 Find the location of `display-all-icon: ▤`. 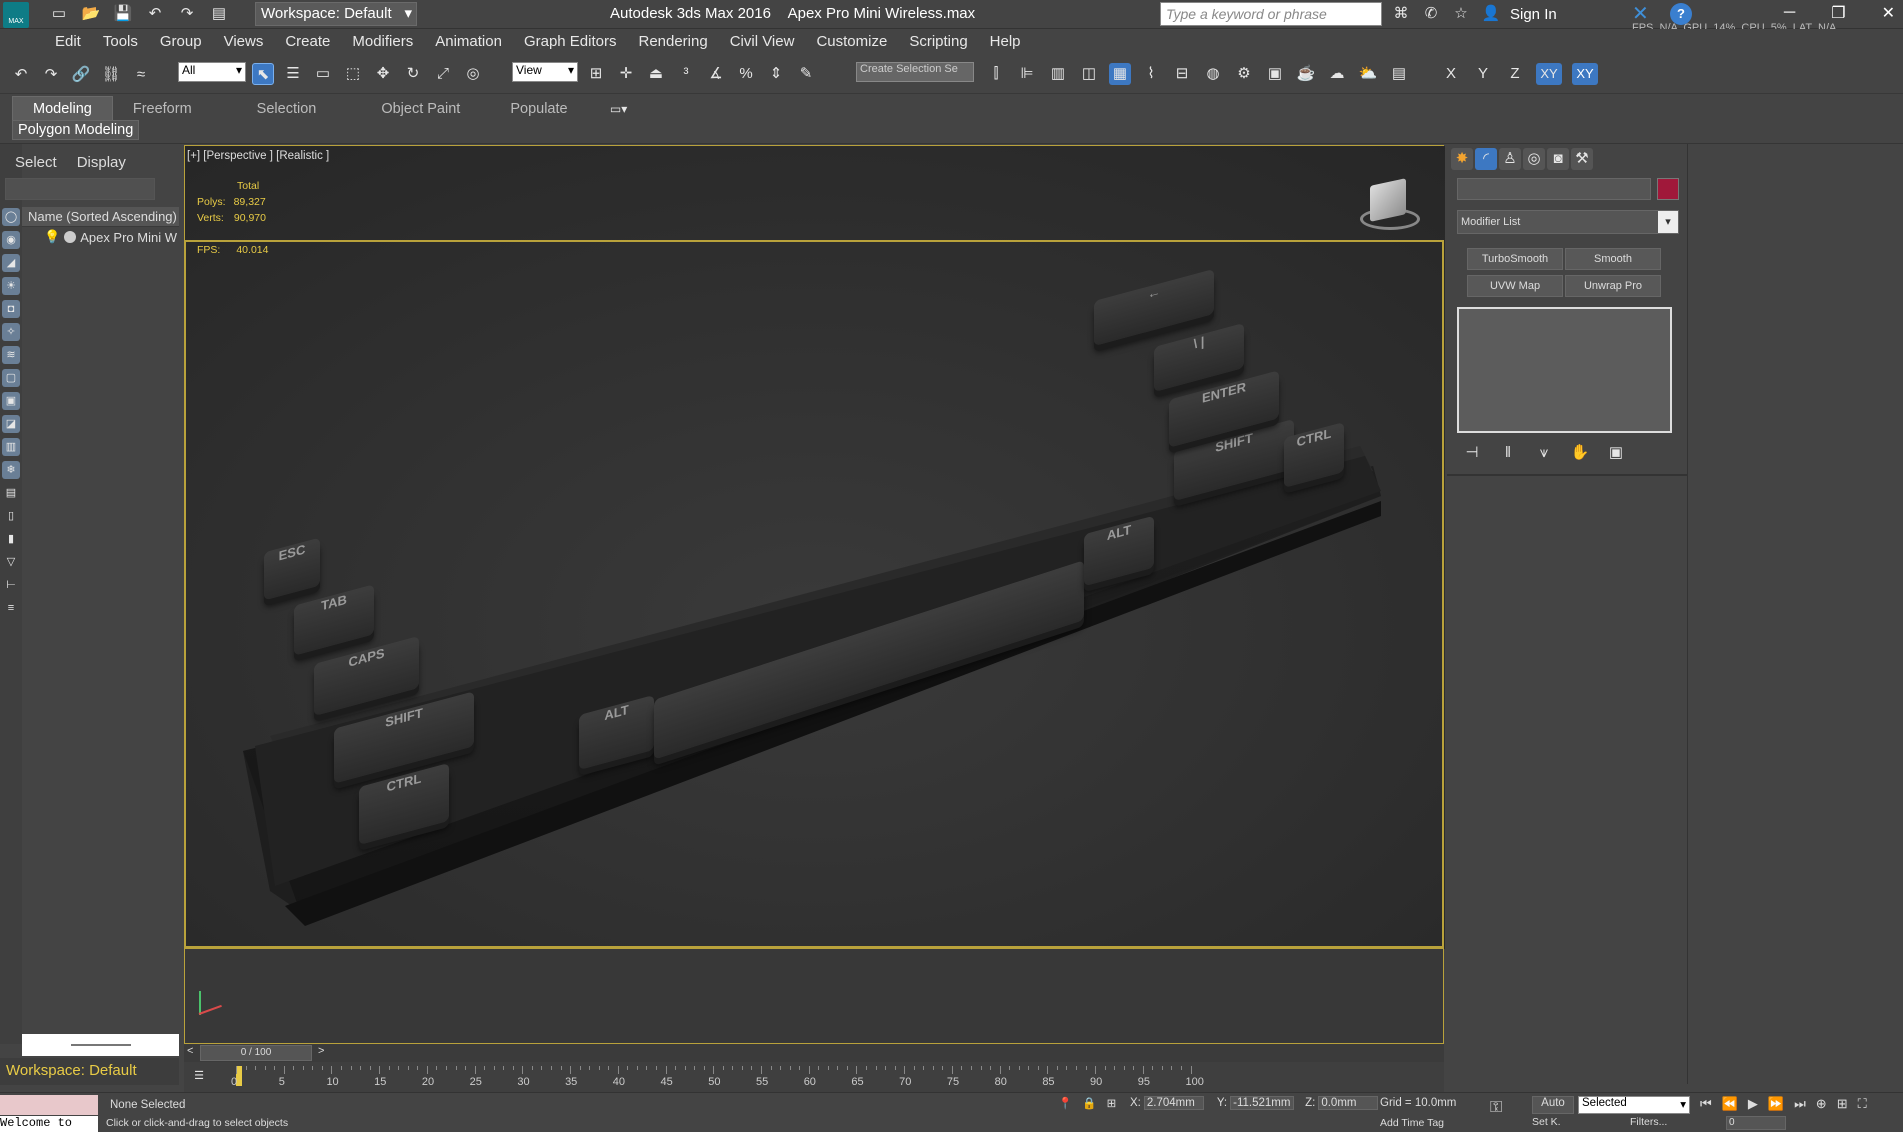

display-all-icon: ▤ is located at coordinates (11, 493).